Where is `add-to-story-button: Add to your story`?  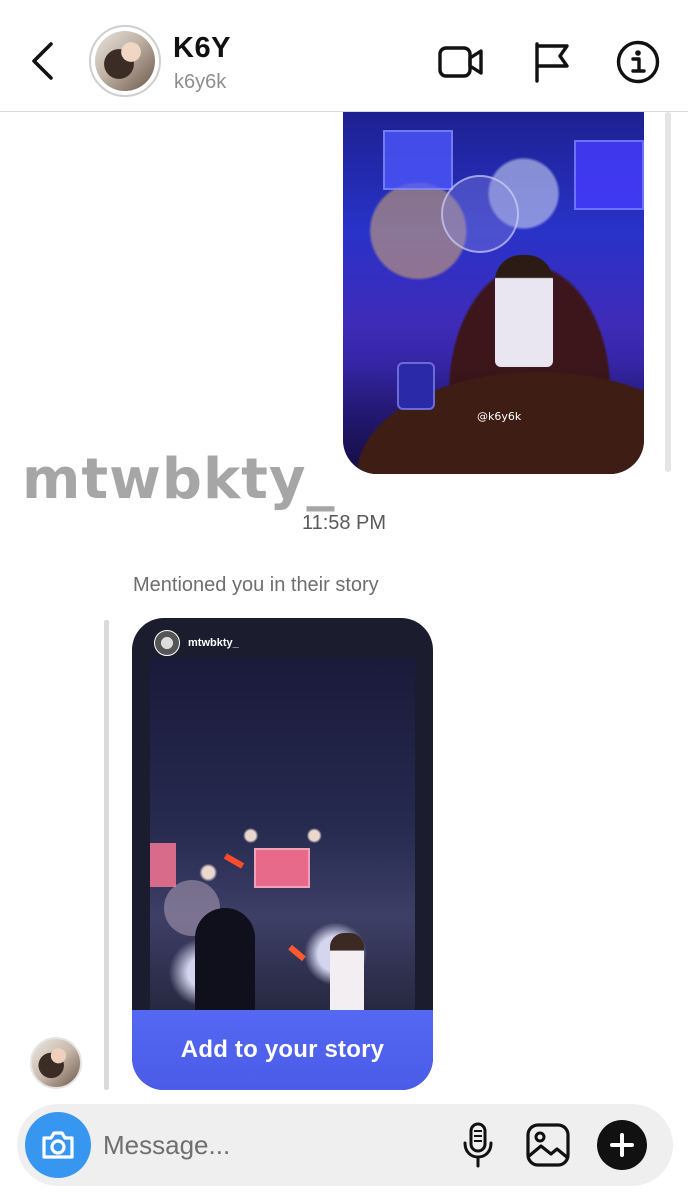
add-to-story-button: Add to your story is located at coordinates (282, 1050).